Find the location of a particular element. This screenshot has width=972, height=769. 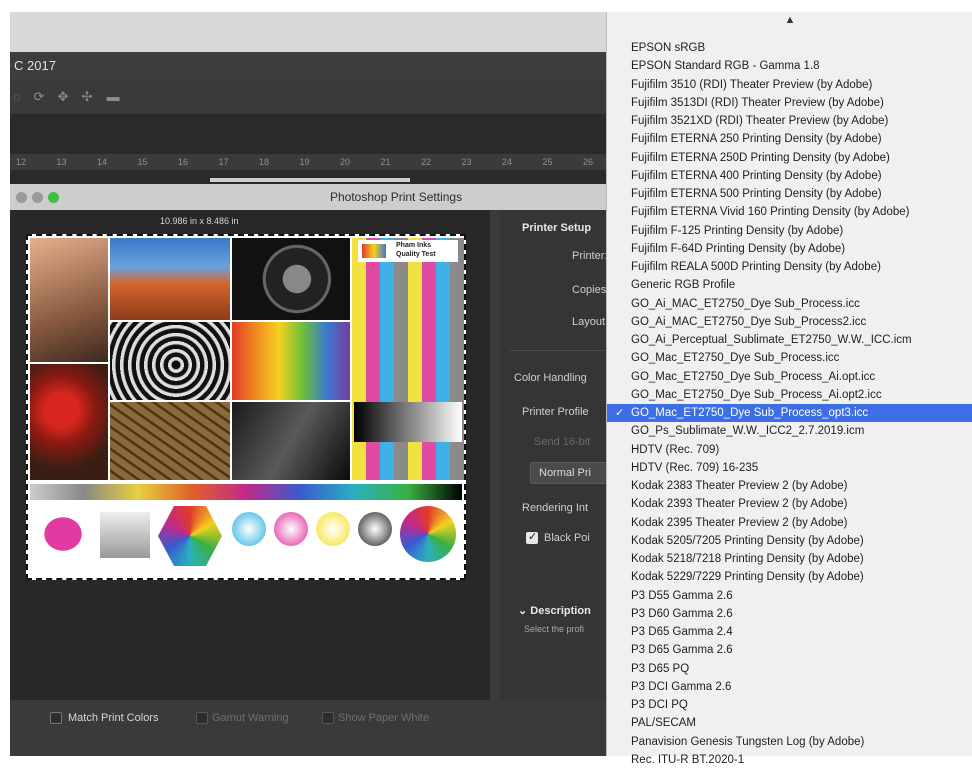

grayscale-ramp is located at coordinates (408, 422).